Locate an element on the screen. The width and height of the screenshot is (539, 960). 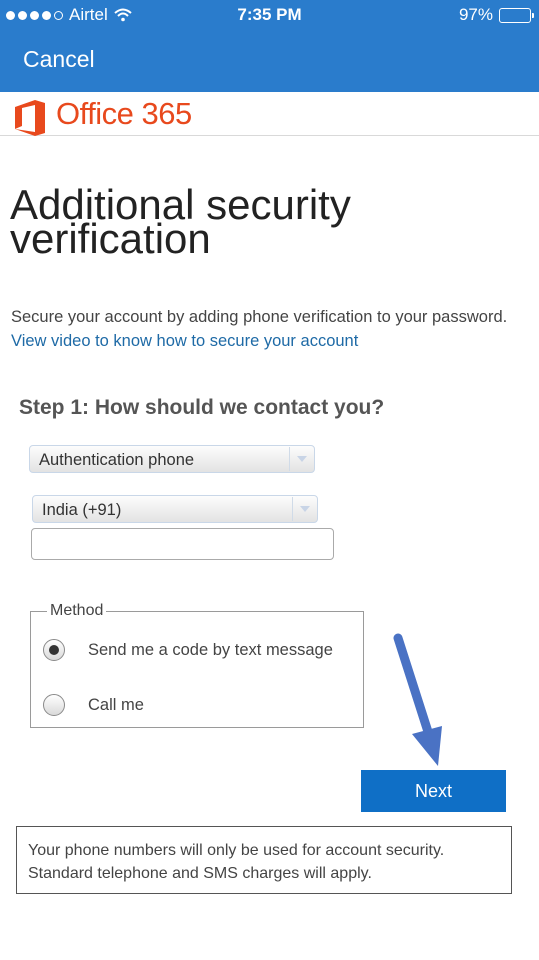
annotation-arrow-icon is located at coordinates (417, 699).